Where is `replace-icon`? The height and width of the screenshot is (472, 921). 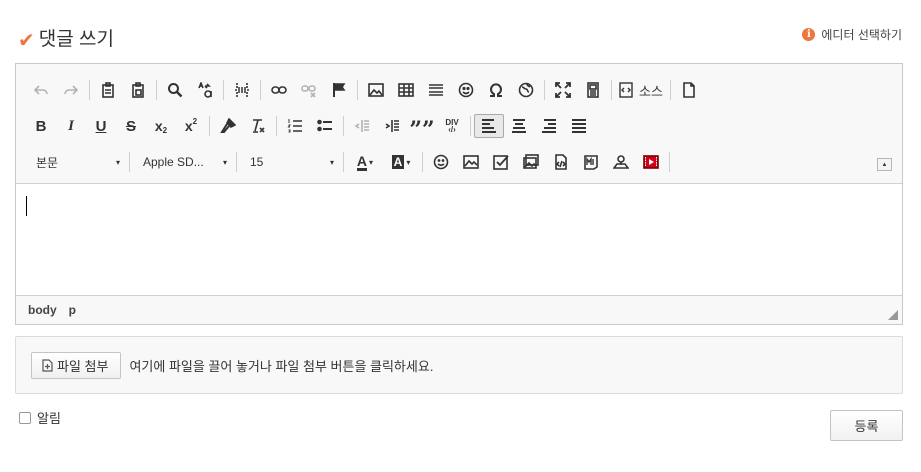
replace-icon is located at coordinates (205, 90).